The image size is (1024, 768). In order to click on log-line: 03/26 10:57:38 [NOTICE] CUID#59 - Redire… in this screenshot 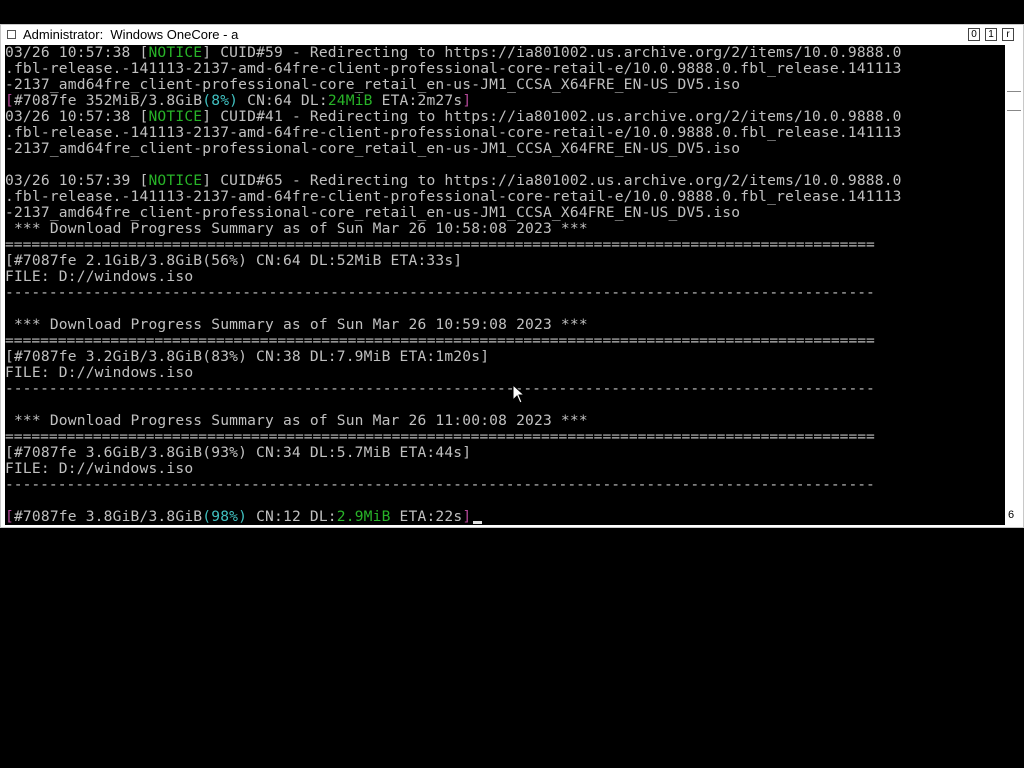, I will do `click(453, 53)`.